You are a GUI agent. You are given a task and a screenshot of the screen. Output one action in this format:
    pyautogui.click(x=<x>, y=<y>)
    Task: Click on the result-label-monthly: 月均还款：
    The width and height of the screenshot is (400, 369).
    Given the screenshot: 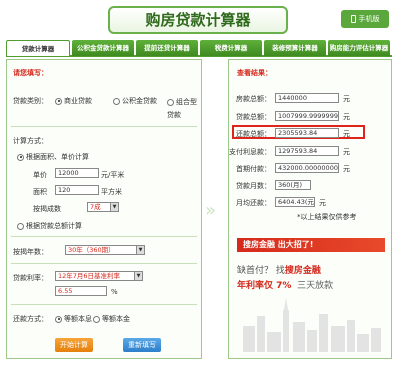 What is the action you would take?
    pyautogui.click(x=253, y=203)
    